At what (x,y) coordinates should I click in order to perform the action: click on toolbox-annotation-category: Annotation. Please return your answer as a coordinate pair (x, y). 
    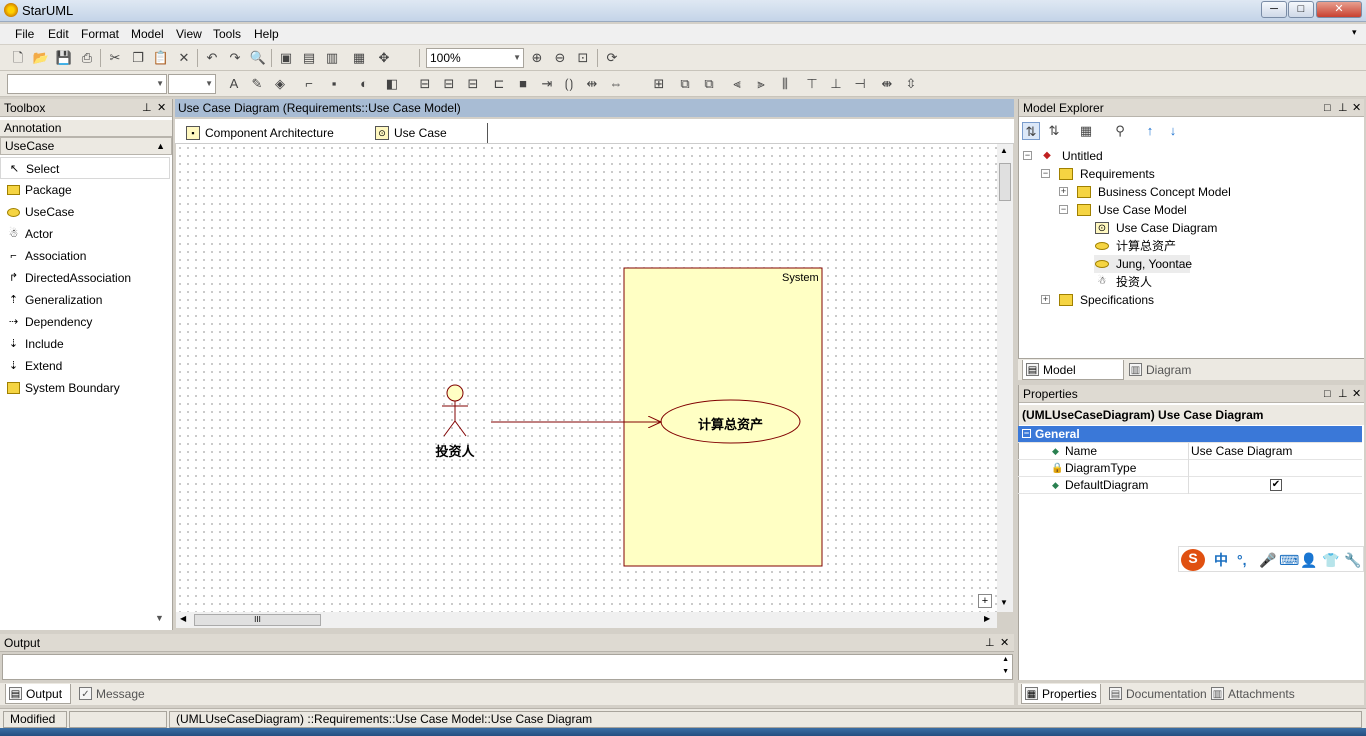
    Looking at the image, I should click on (86, 128).